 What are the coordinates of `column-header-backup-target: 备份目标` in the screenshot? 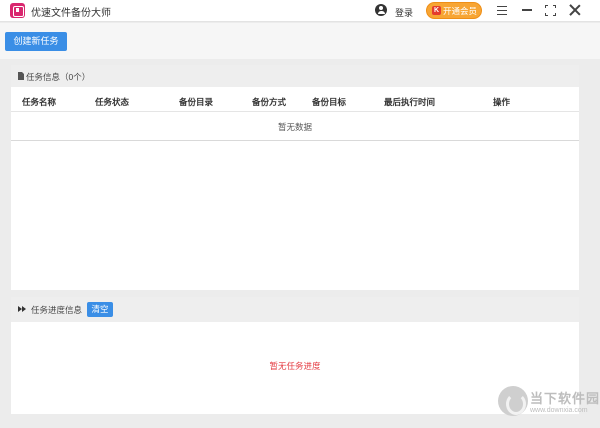 It's located at (329, 102).